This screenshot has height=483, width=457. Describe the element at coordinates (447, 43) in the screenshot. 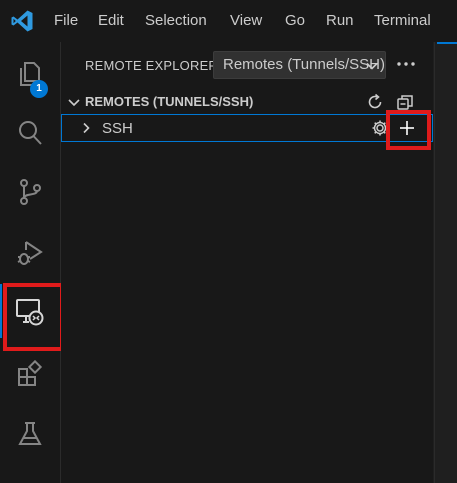

I see `editor-tab-accent` at that location.